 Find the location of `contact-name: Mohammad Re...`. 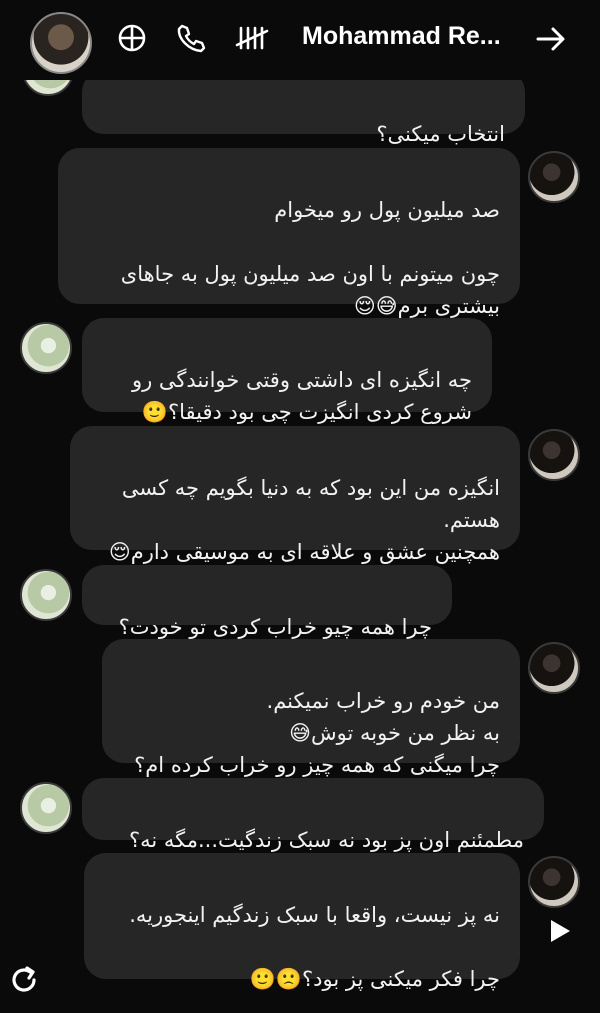

contact-name: Mohammad Re... is located at coordinates (401, 36).